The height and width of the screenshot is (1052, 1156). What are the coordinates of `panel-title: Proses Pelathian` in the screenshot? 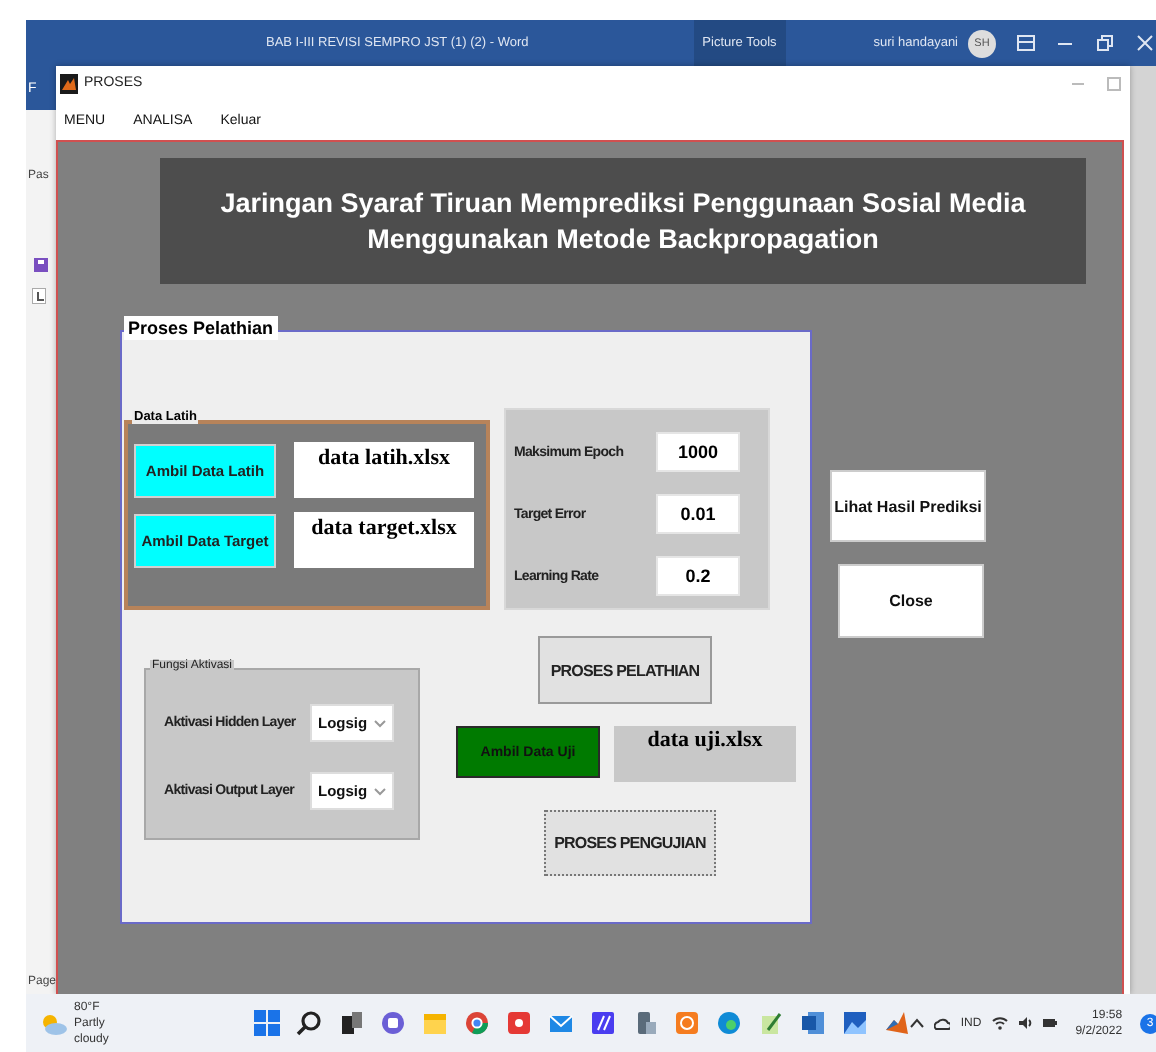 It's located at (201, 328).